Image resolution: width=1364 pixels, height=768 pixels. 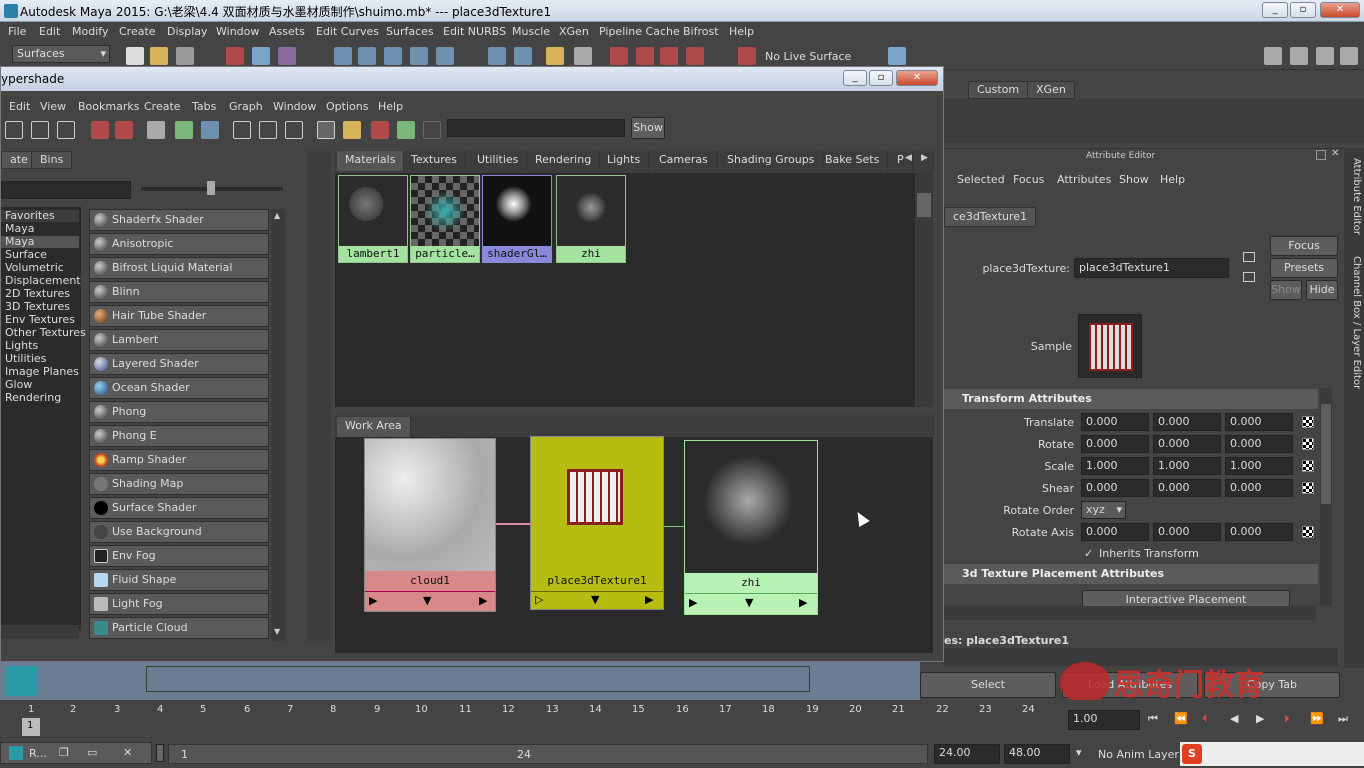 What do you see at coordinates (135, 56) in the screenshot?
I see `new-scene-icon` at bounding box center [135, 56].